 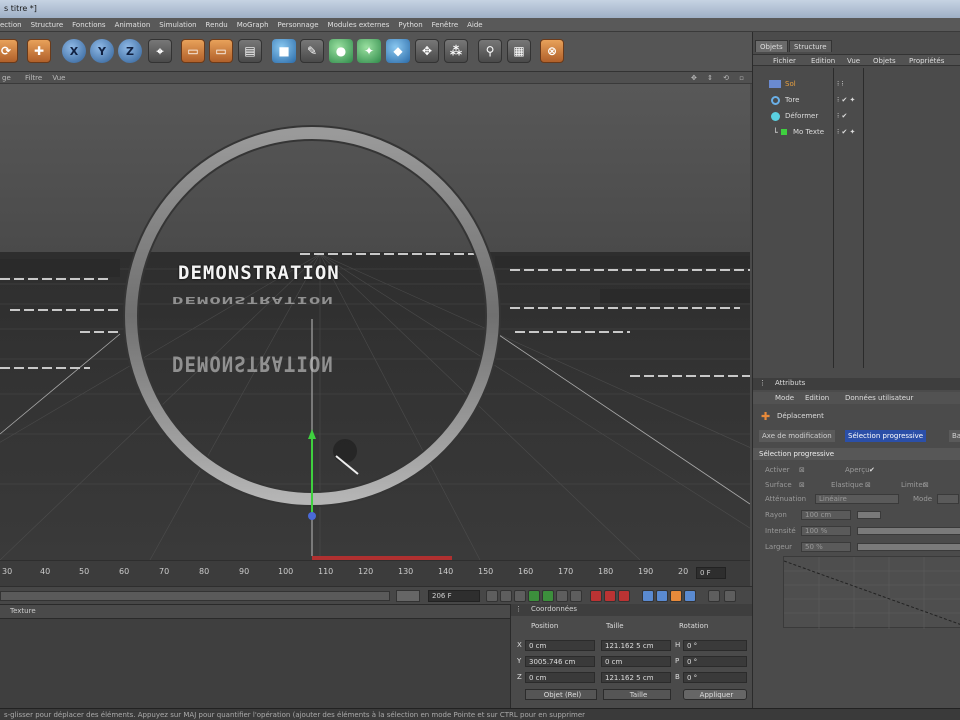 What do you see at coordinates (369, 51) in the screenshot?
I see `array-icon: ✦` at bounding box center [369, 51].